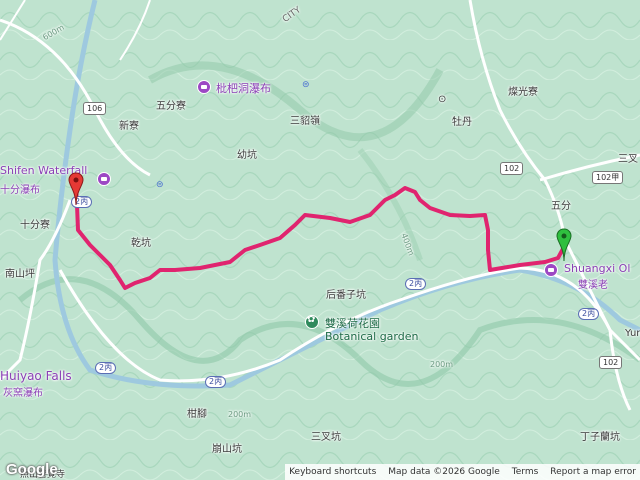 The height and width of the screenshot is (480, 640). Describe the element at coordinates (20, 188) in the screenshot. I see `shifen-waterfall-zh: 十分瀑布` at that location.